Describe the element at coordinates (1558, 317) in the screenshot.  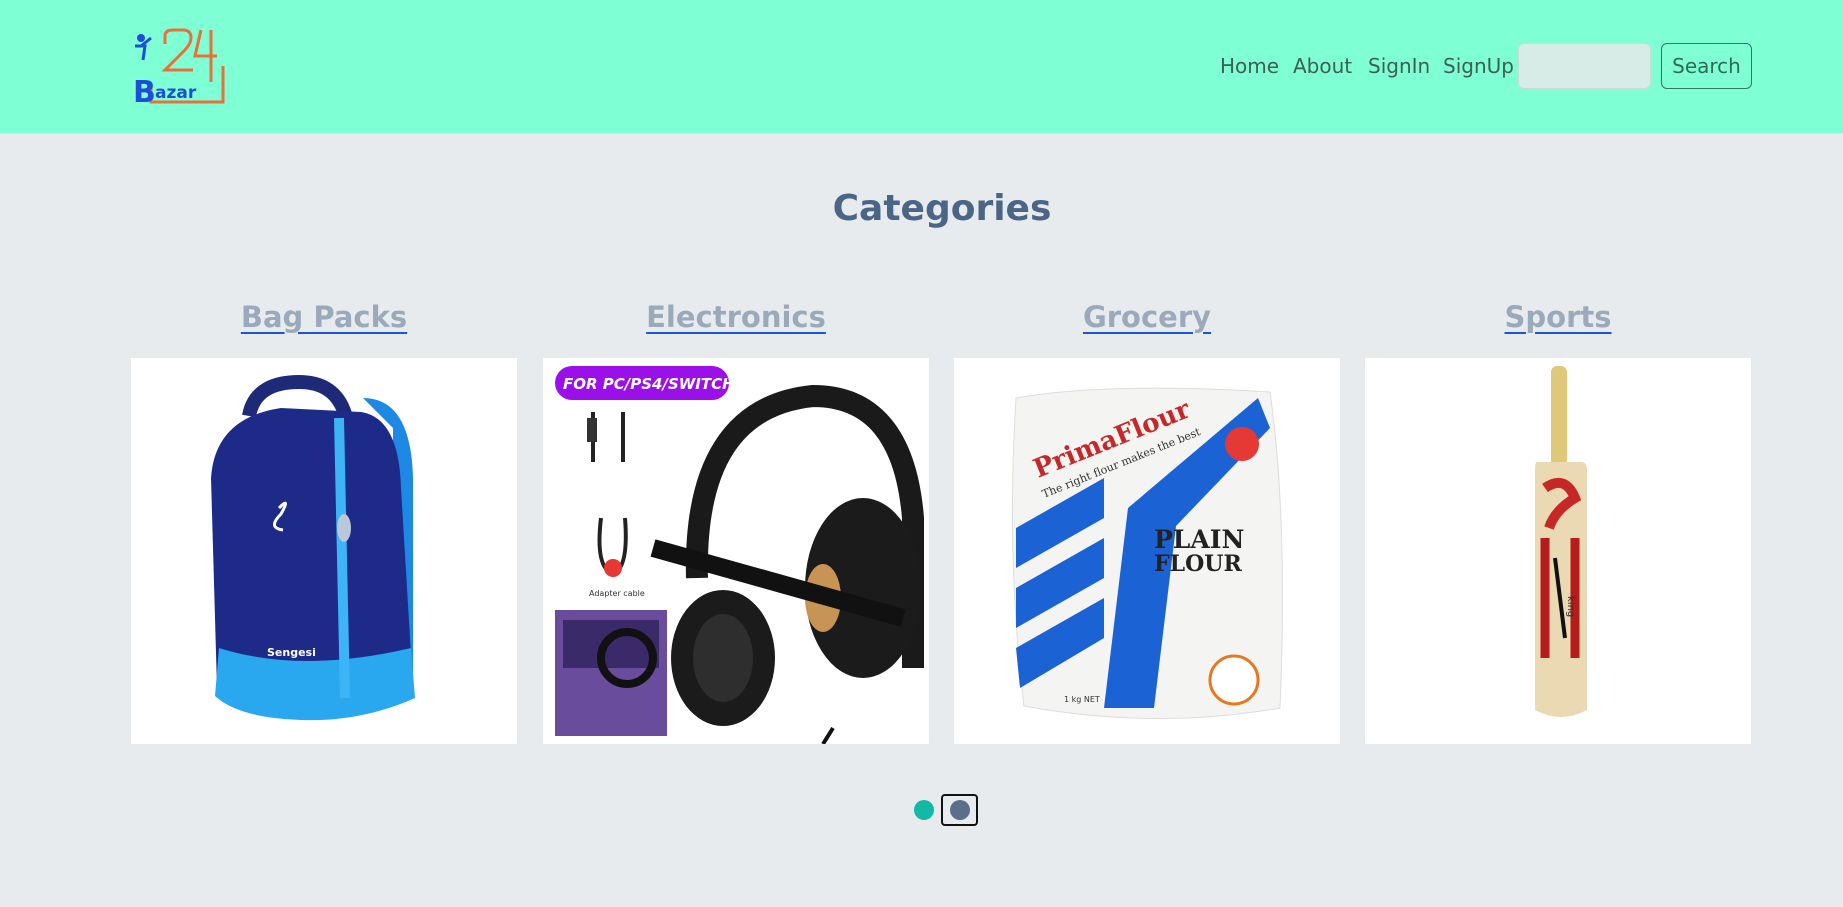
I see `category-link-sports: Sports` at that location.